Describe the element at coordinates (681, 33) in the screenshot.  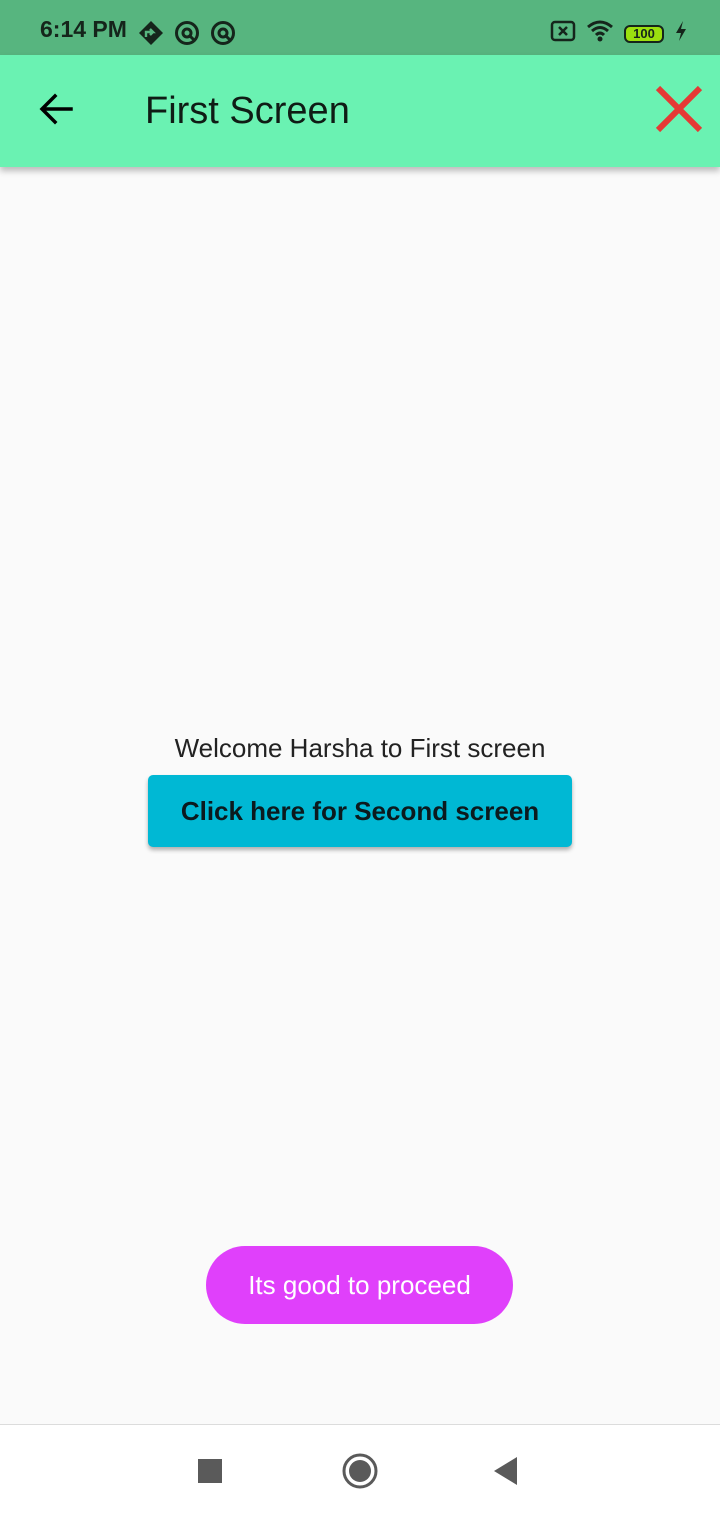
I see `charging-icon` at that location.